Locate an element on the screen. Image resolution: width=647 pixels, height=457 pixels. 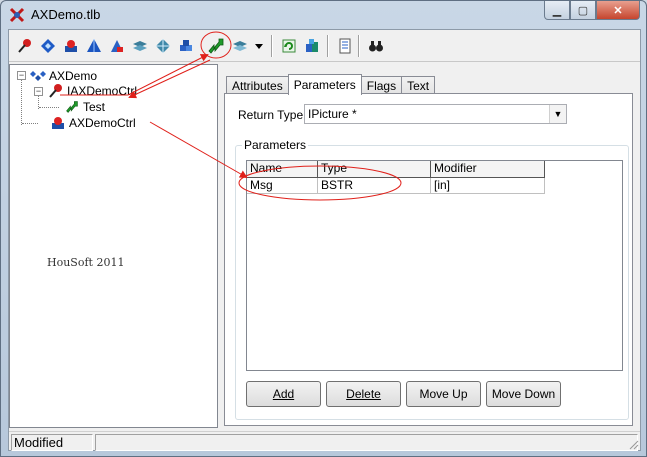
dropdown-button is located at coordinates (259, 46).